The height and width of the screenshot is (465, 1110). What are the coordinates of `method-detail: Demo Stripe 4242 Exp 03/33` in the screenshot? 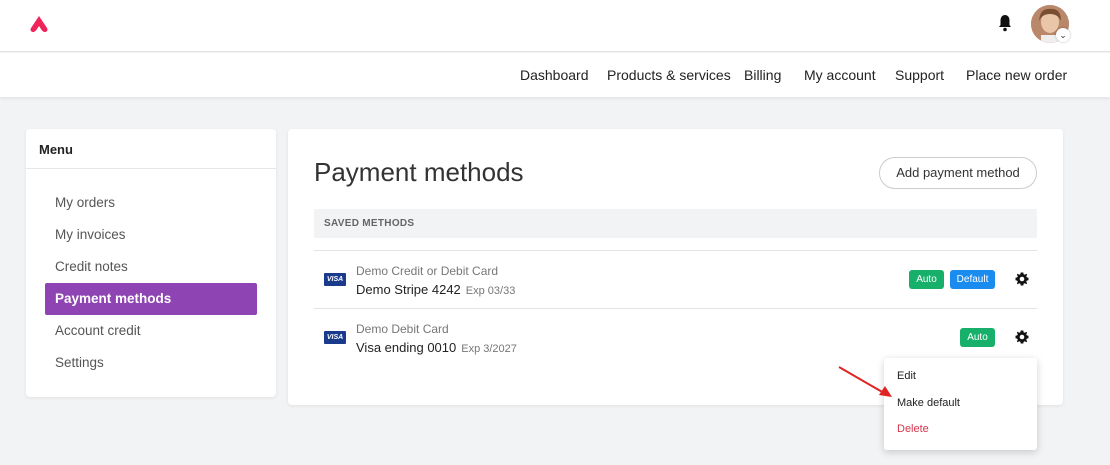 It's located at (435, 289).